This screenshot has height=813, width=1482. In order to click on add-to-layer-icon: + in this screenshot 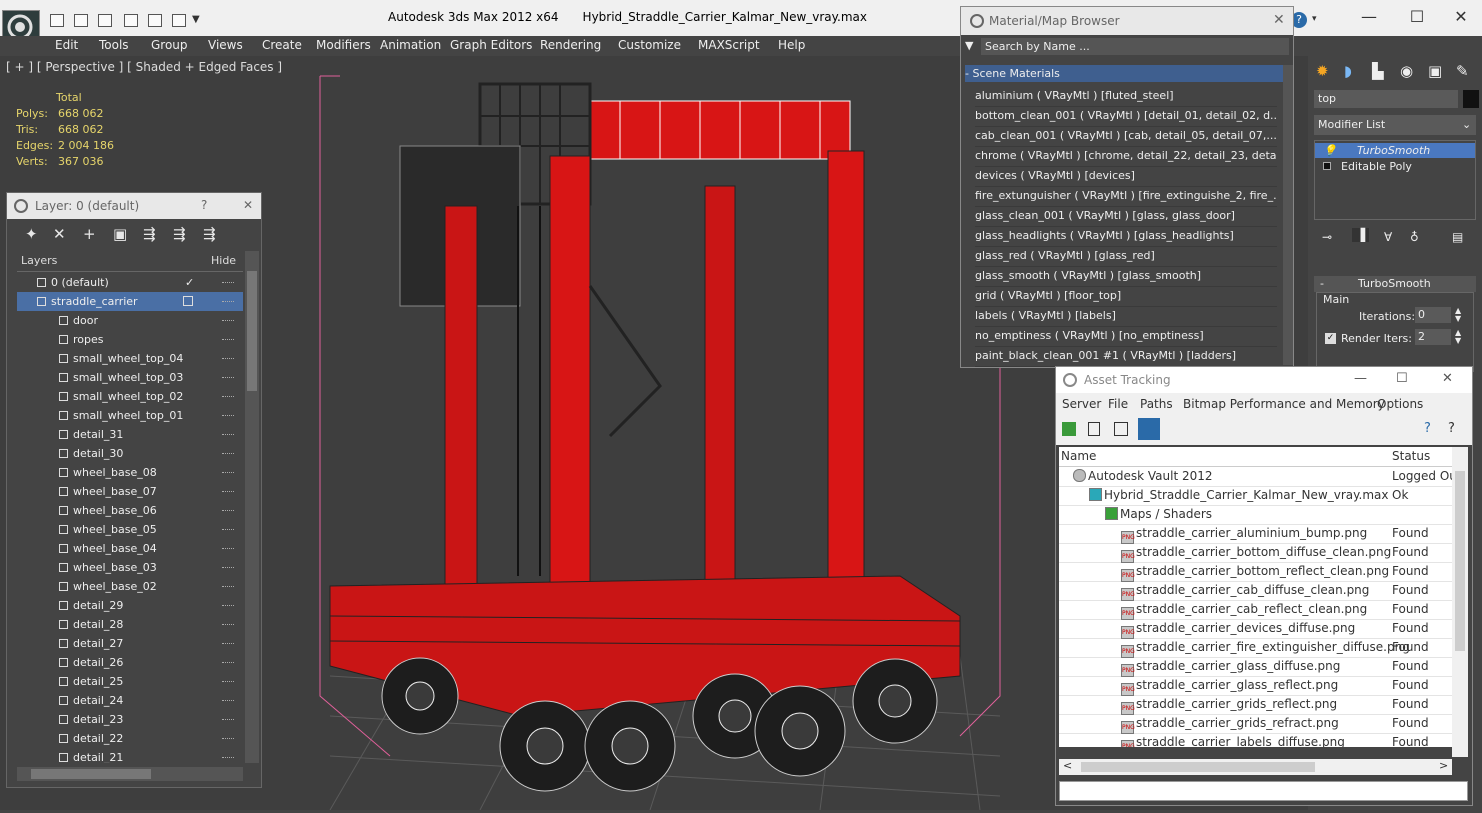, I will do `click(89, 234)`.